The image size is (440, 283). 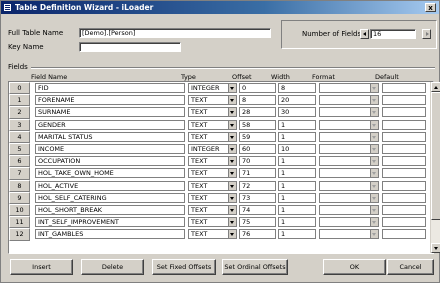 What do you see at coordinates (257, 210) in the screenshot?
I see `field-offset-cell: 74` at bounding box center [257, 210].